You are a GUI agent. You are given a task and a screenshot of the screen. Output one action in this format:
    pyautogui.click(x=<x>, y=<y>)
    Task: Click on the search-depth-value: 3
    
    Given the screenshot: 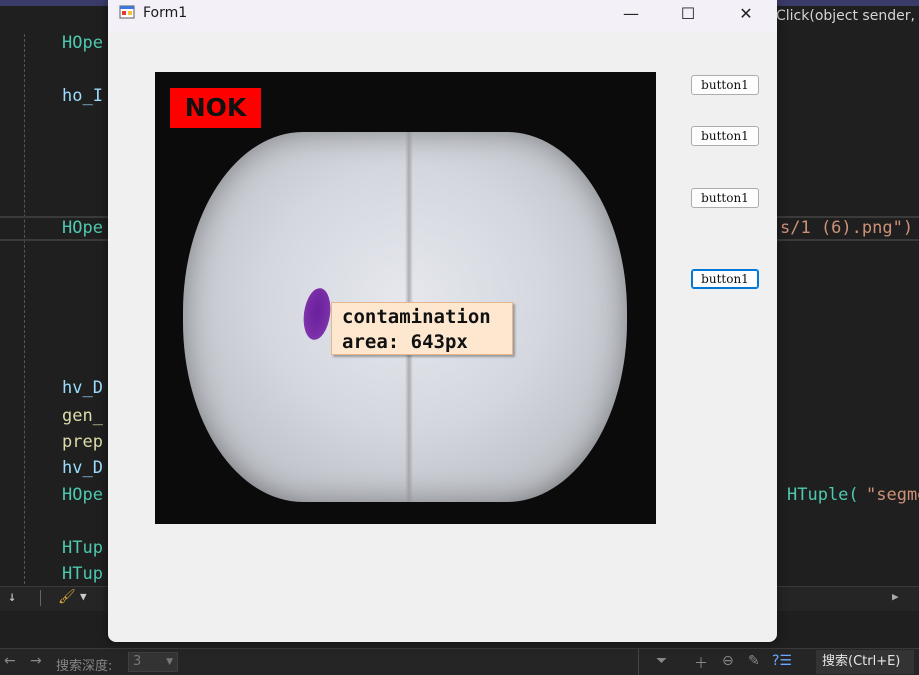 What is the action you would take?
    pyautogui.click(x=137, y=661)
    